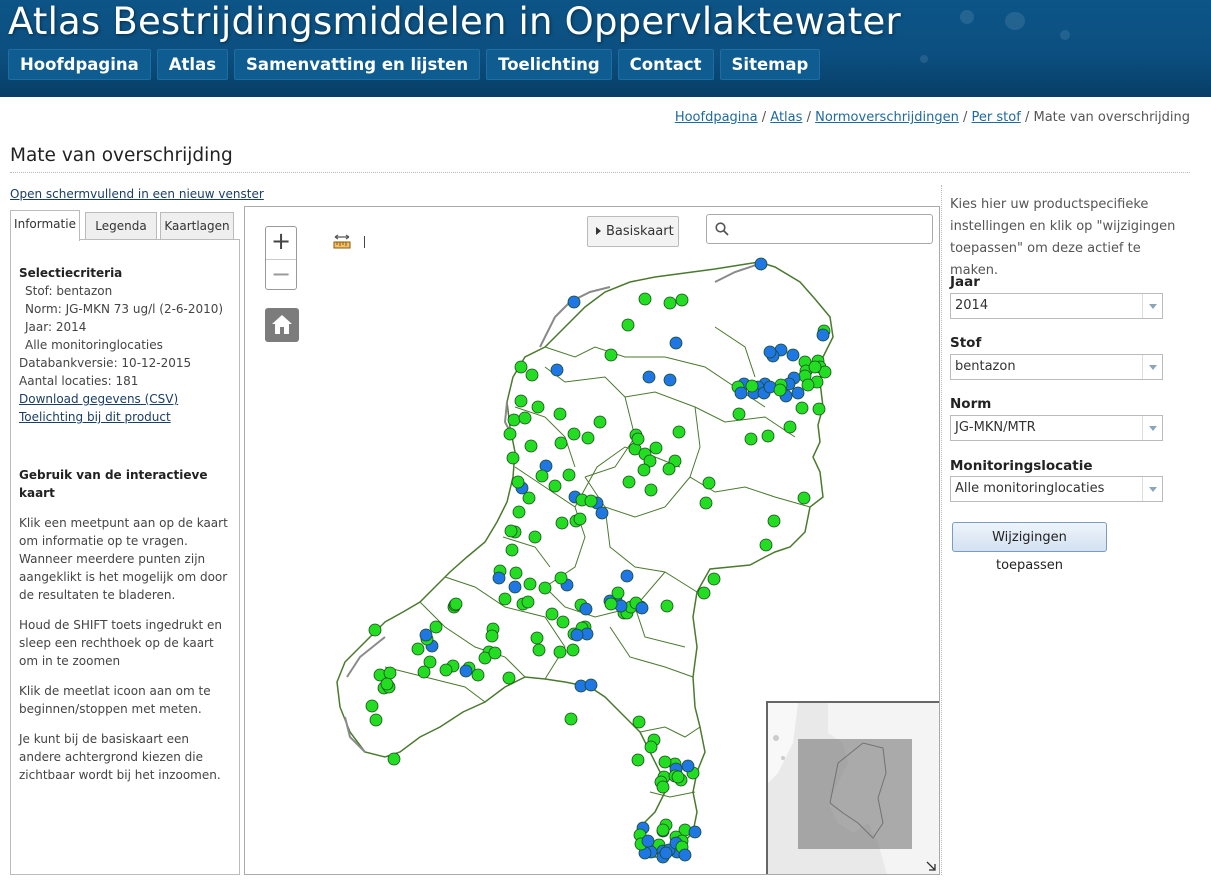 This screenshot has height=882, width=1211. Describe the element at coordinates (1056, 306) in the screenshot. I see `jaar-select: 2014` at that location.